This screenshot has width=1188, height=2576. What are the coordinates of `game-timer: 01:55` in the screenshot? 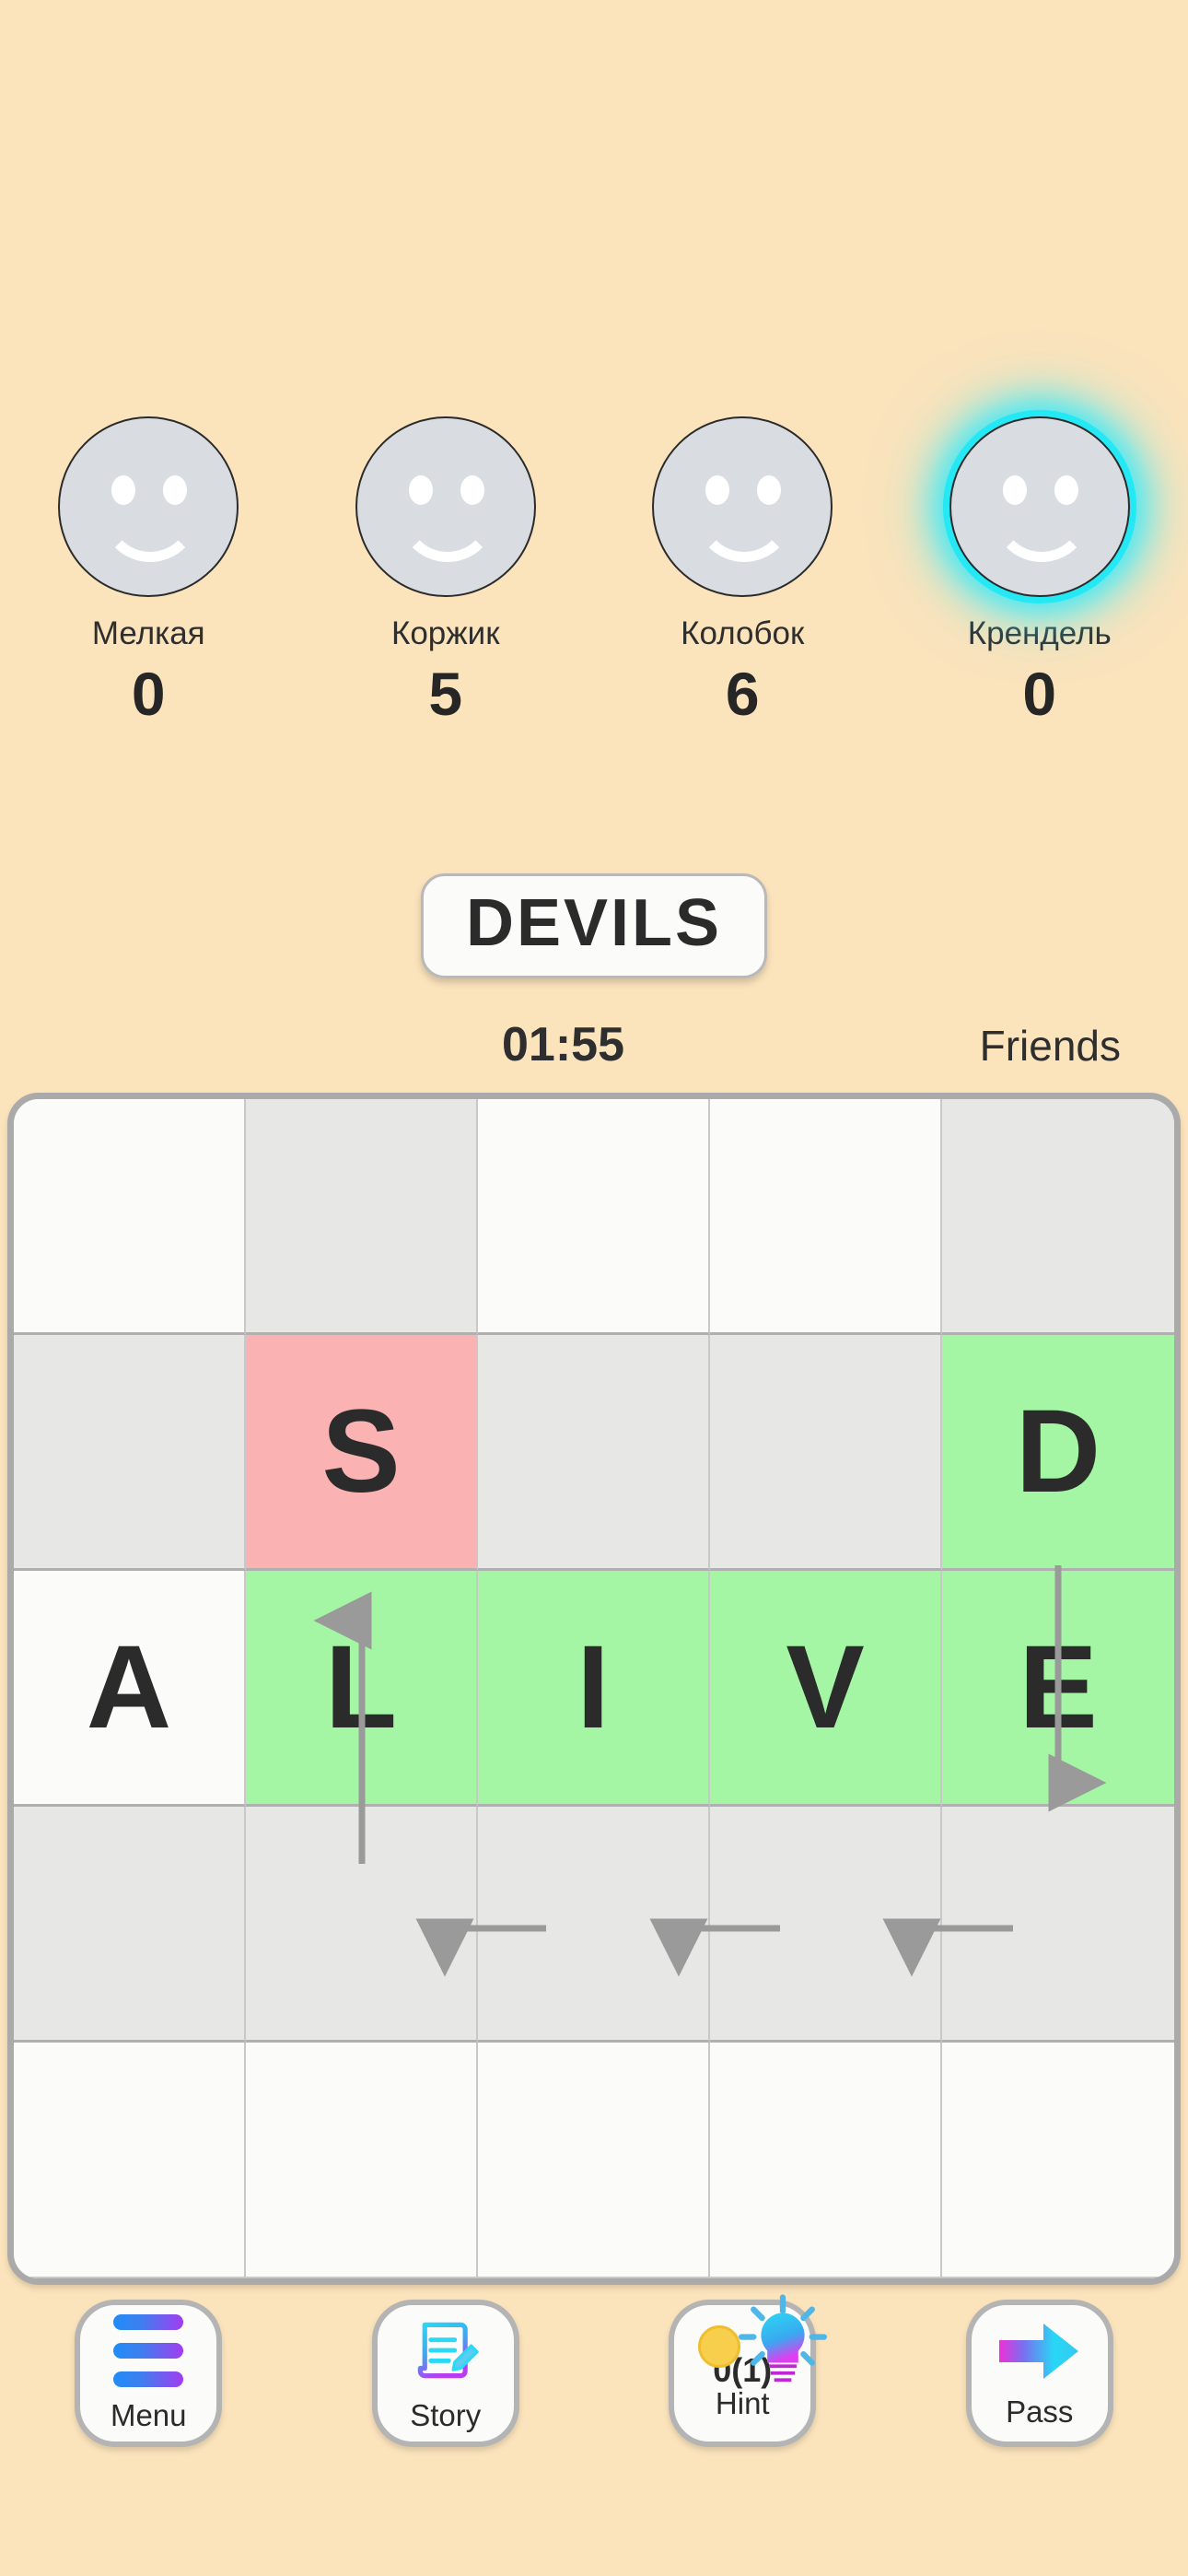 It's located at (563, 1044).